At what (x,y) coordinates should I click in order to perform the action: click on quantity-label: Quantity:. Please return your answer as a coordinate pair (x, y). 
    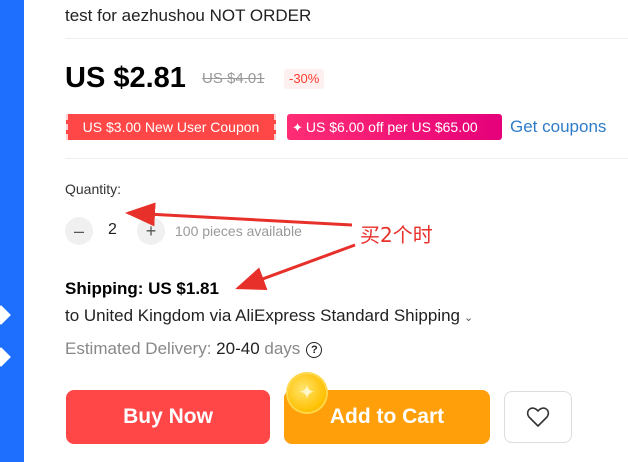
    Looking at the image, I should click on (93, 189).